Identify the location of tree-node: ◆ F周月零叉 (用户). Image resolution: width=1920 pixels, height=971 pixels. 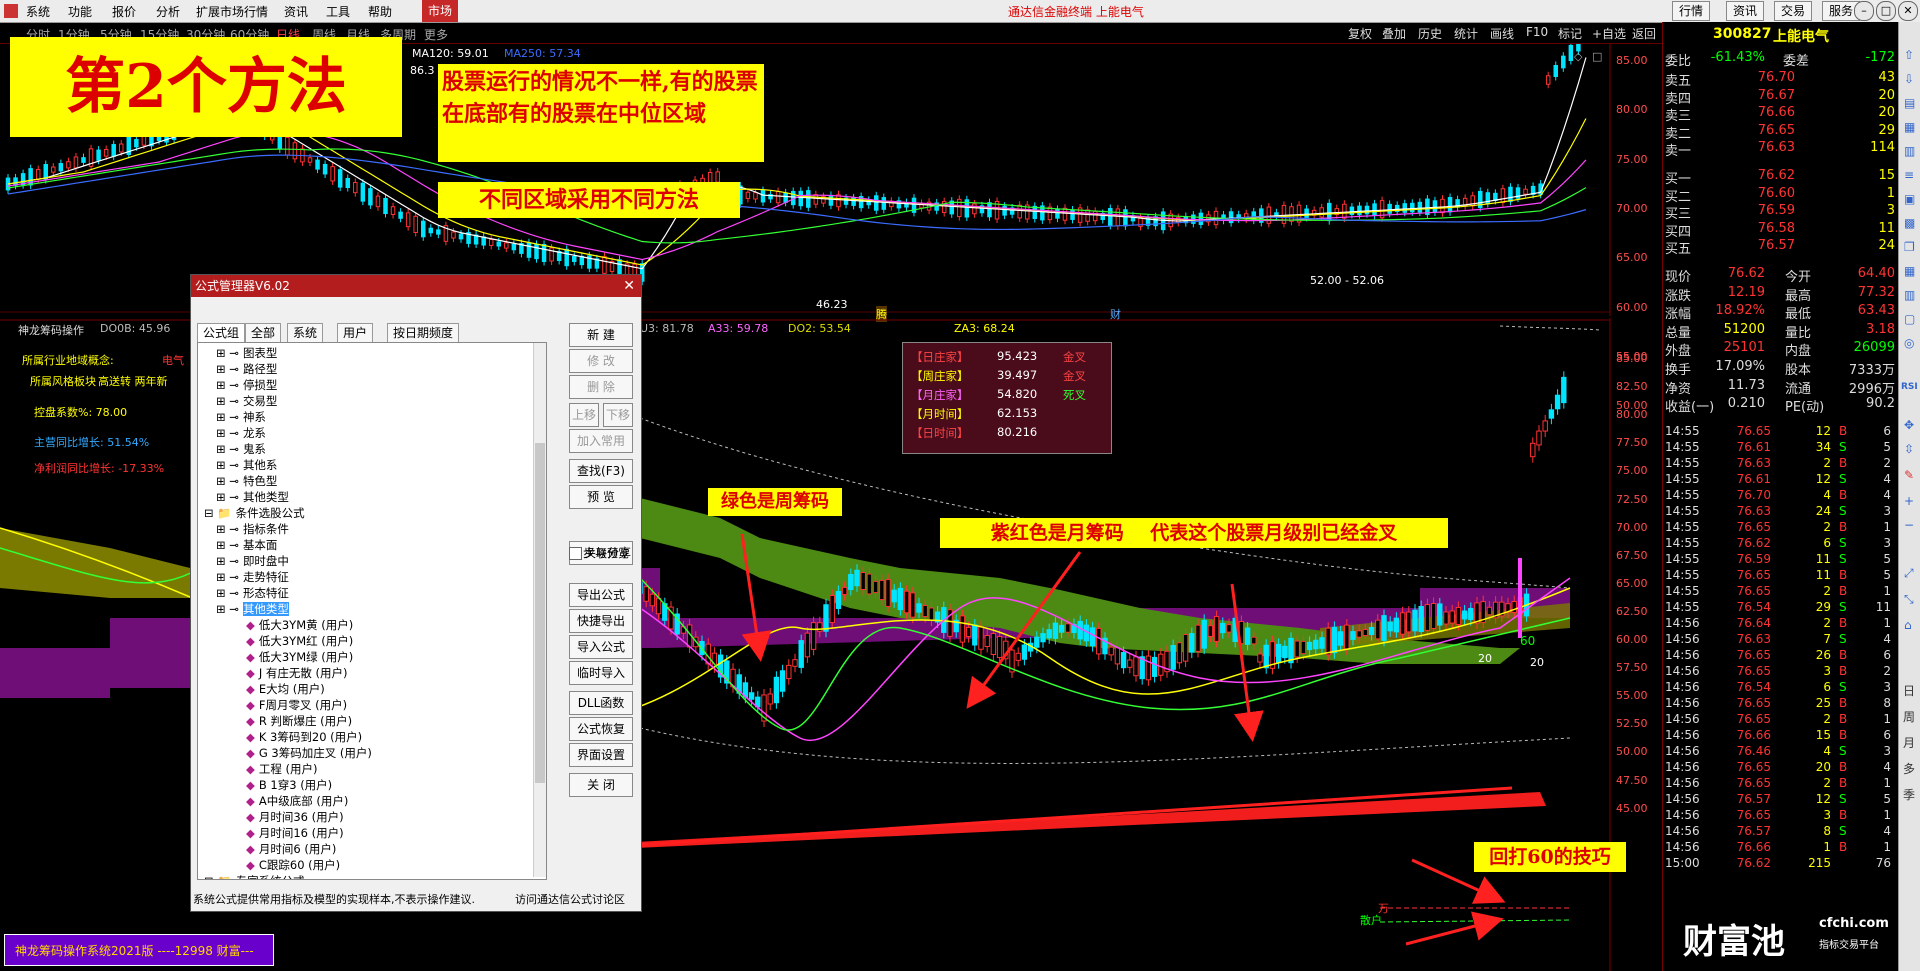
(296, 705).